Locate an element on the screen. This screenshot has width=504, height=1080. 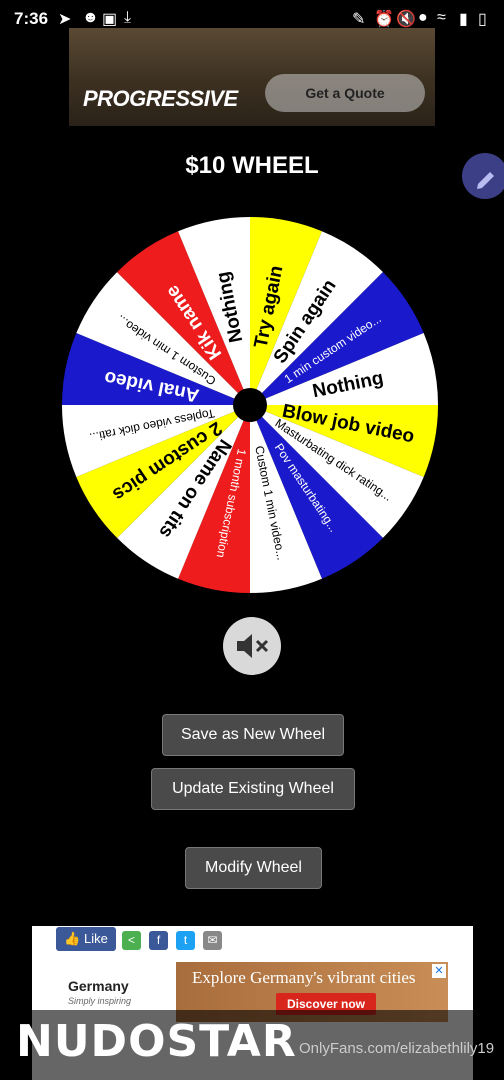
email-icon: ✉ is located at coordinates (212, 940).